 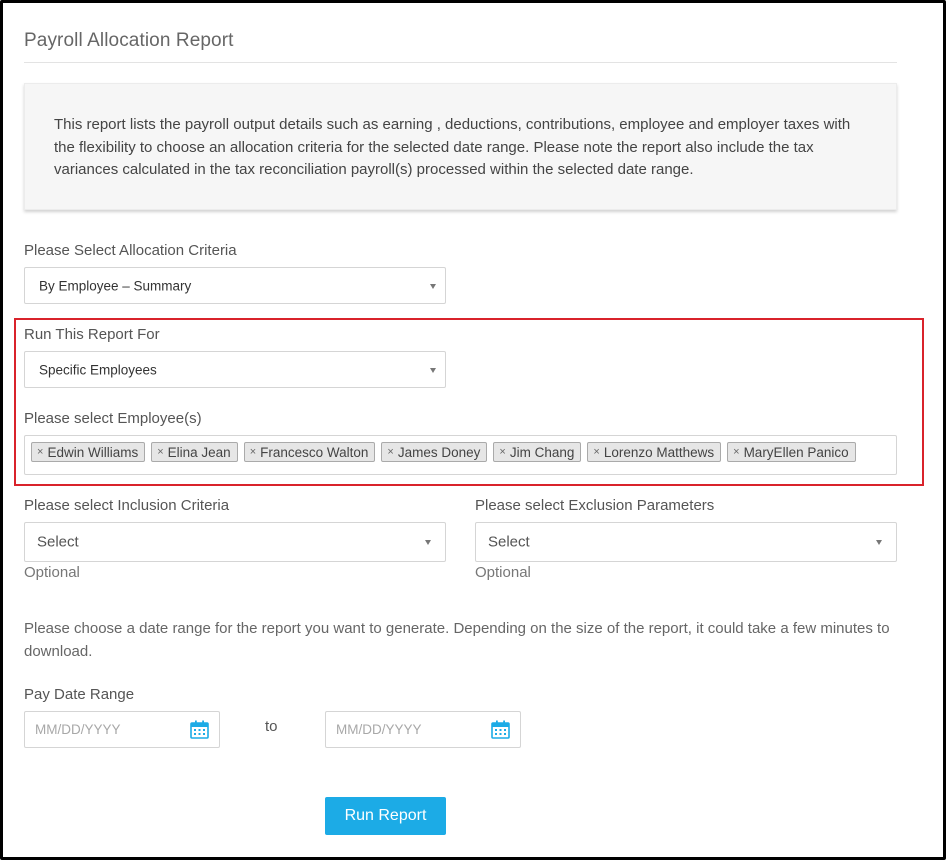 What do you see at coordinates (659, 452) in the screenshot?
I see `employee-tag-label: Lorenzo Matthews` at bounding box center [659, 452].